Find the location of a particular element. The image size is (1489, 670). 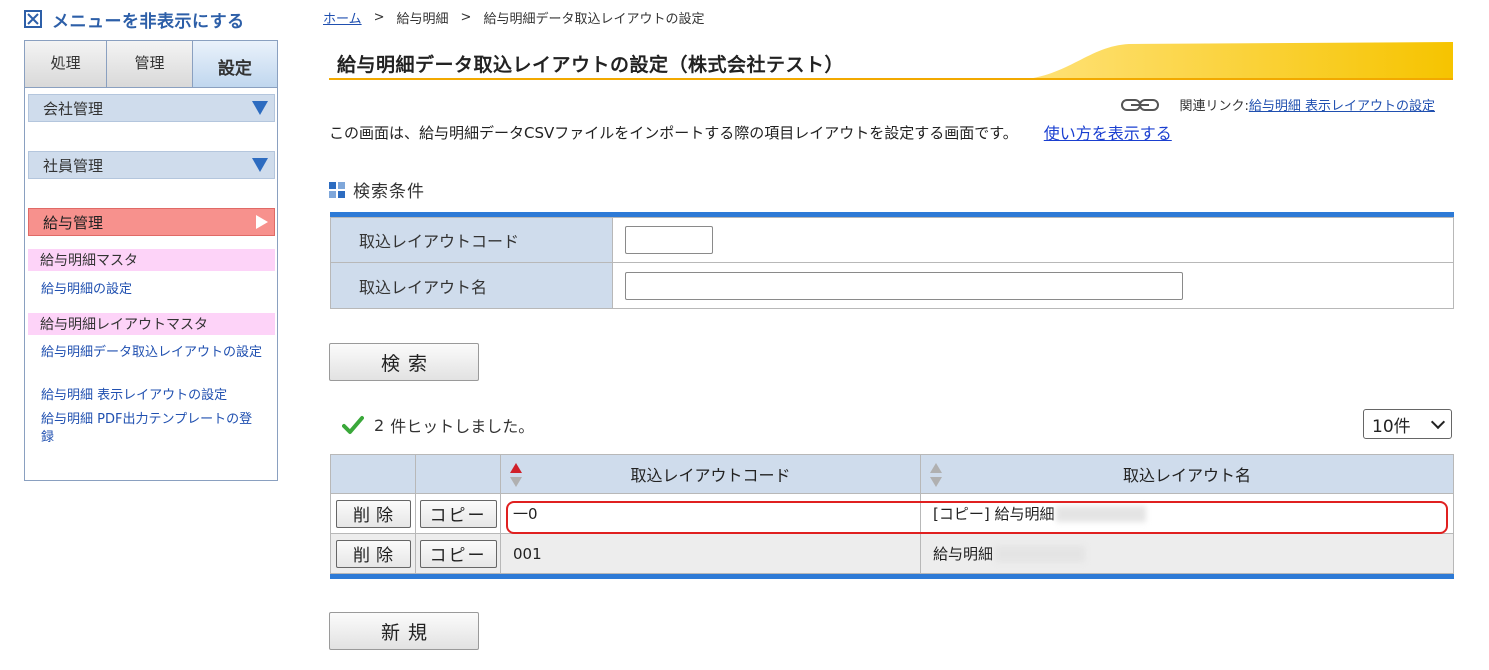

name-label: 取込レイアウト名 is located at coordinates (472, 285).